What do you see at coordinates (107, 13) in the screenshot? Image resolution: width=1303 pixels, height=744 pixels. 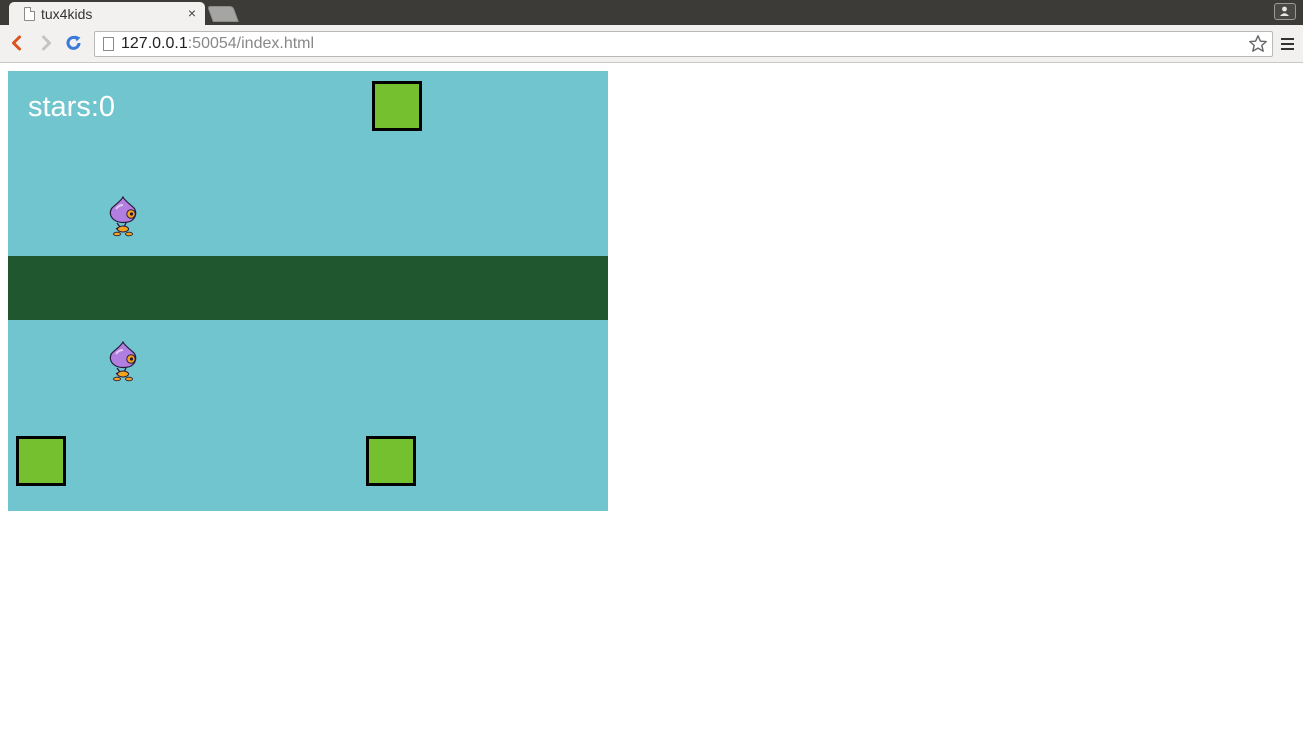 I see `browser-tab: tux4kids ×` at bounding box center [107, 13].